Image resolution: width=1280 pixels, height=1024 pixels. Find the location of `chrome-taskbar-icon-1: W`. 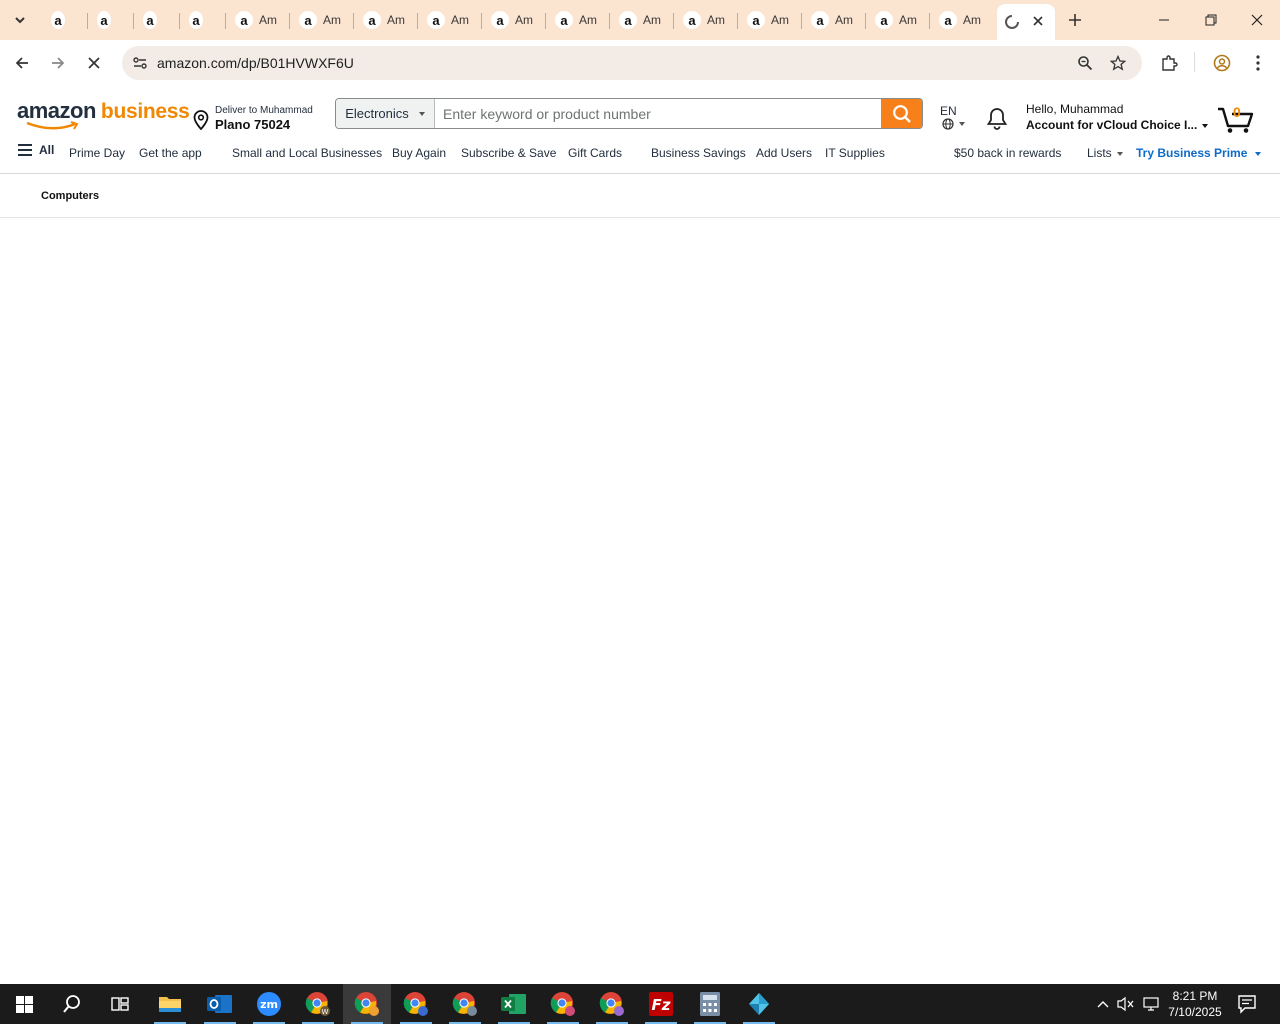

chrome-taskbar-icon-1: W is located at coordinates (318, 1004).